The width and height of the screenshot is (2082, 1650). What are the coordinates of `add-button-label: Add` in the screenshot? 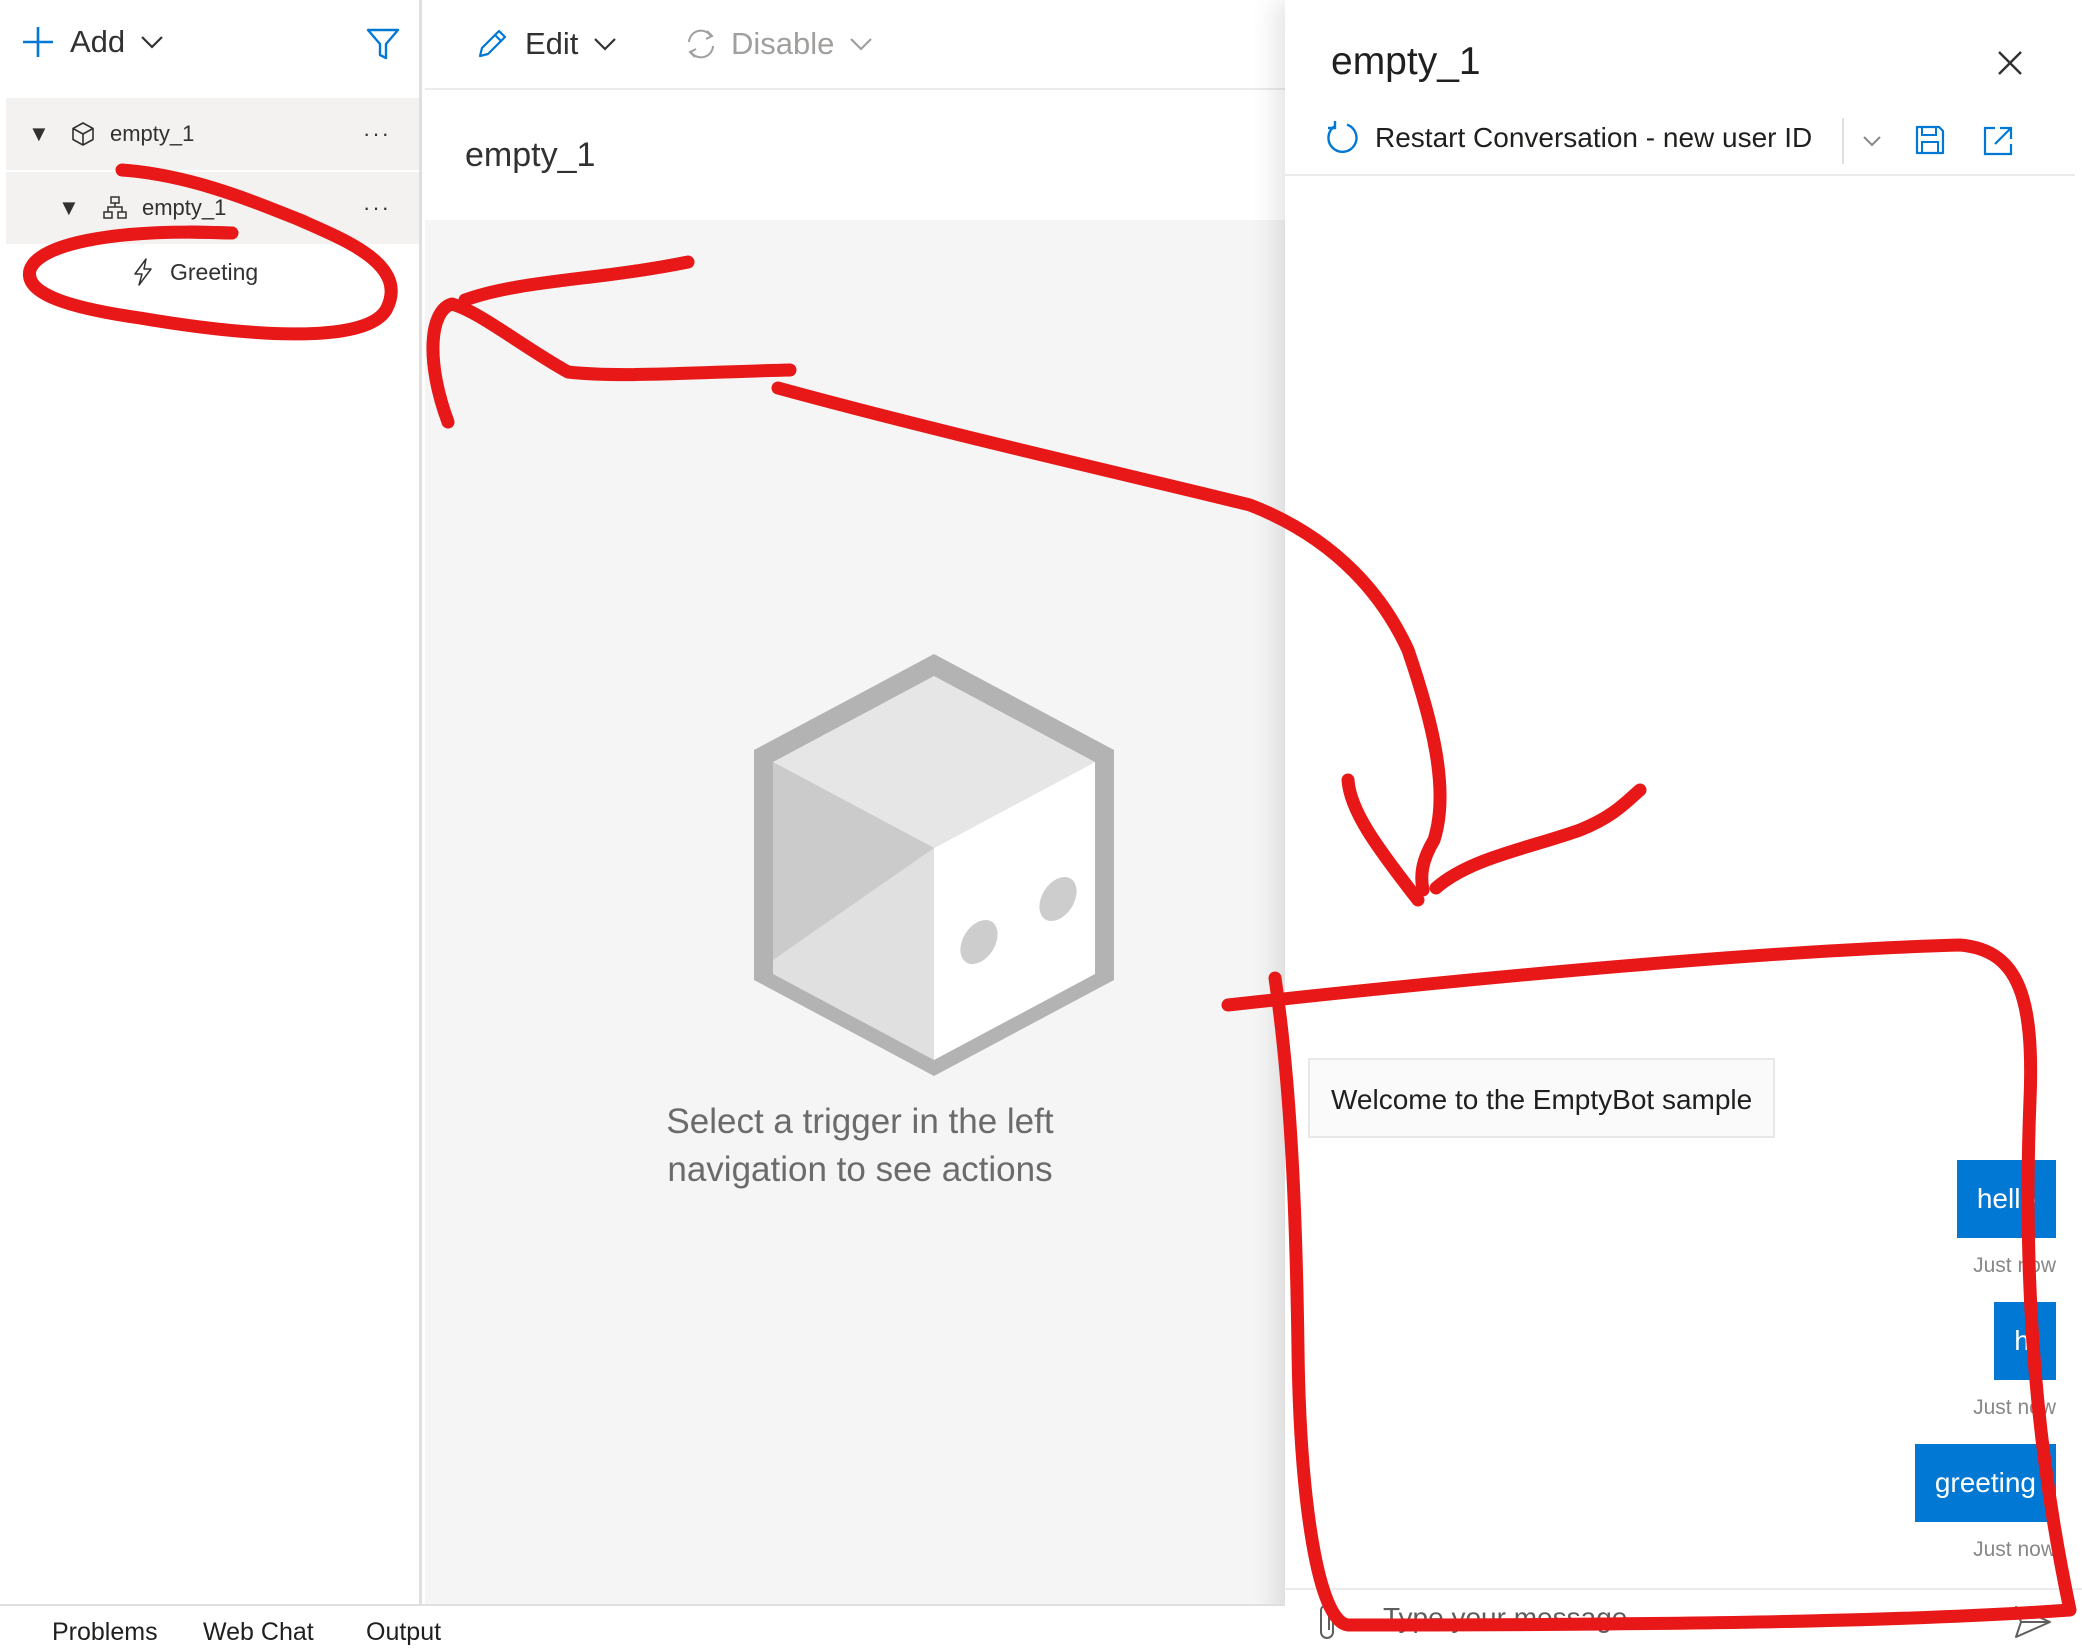 It's located at (98, 41).